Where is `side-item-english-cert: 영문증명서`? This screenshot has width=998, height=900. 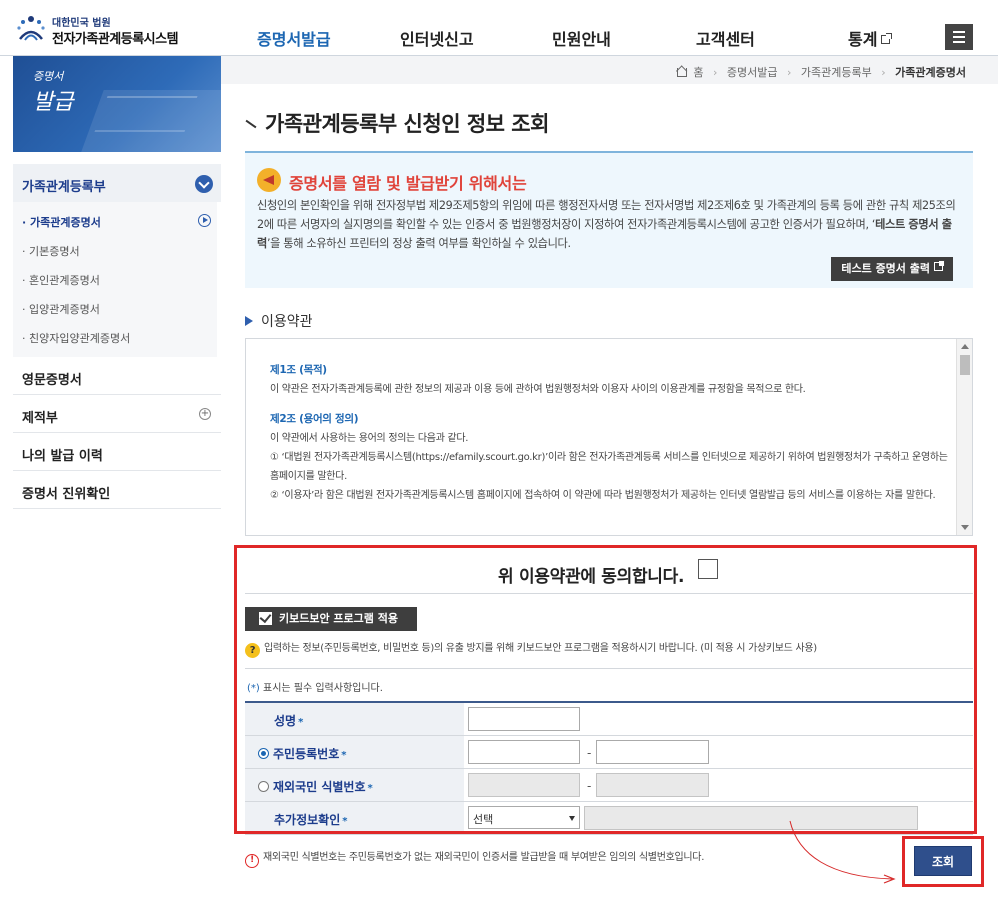 side-item-english-cert: 영문증명서 is located at coordinates (117, 376).